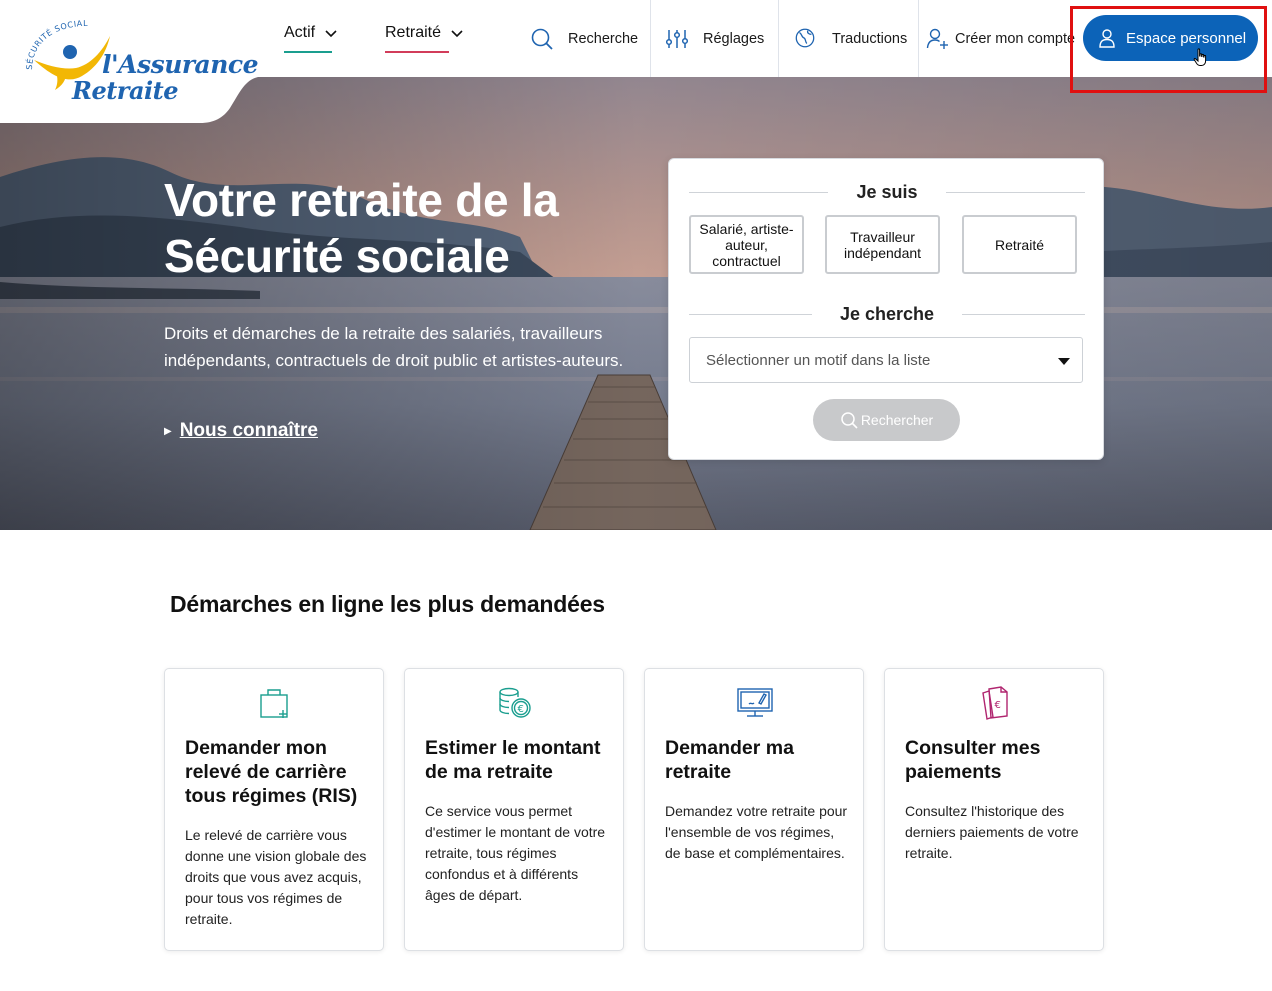 The image size is (1272, 991). What do you see at coordinates (806, 39) in the screenshot?
I see `globe-icon` at bounding box center [806, 39].